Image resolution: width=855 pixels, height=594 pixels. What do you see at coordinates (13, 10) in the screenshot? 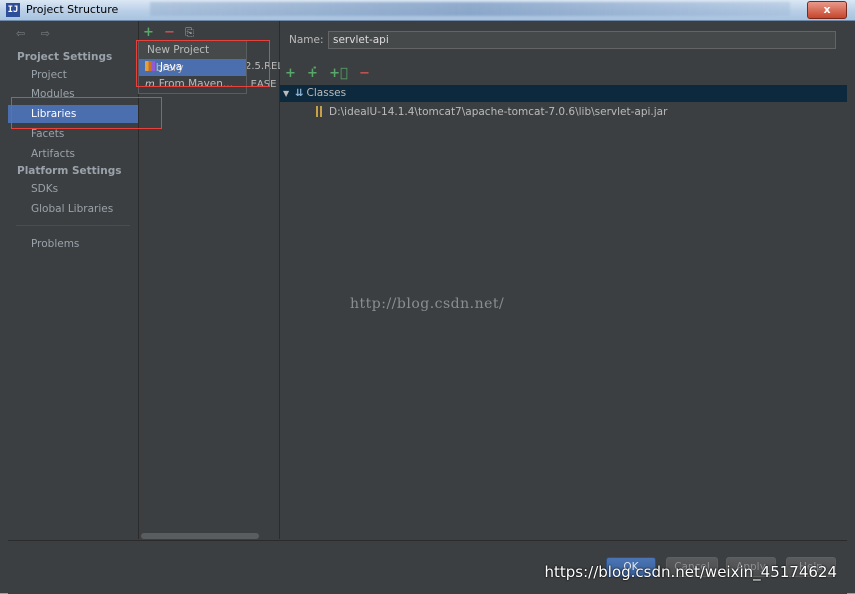
I see `intellij-icon: IJ` at bounding box center [13, 10].